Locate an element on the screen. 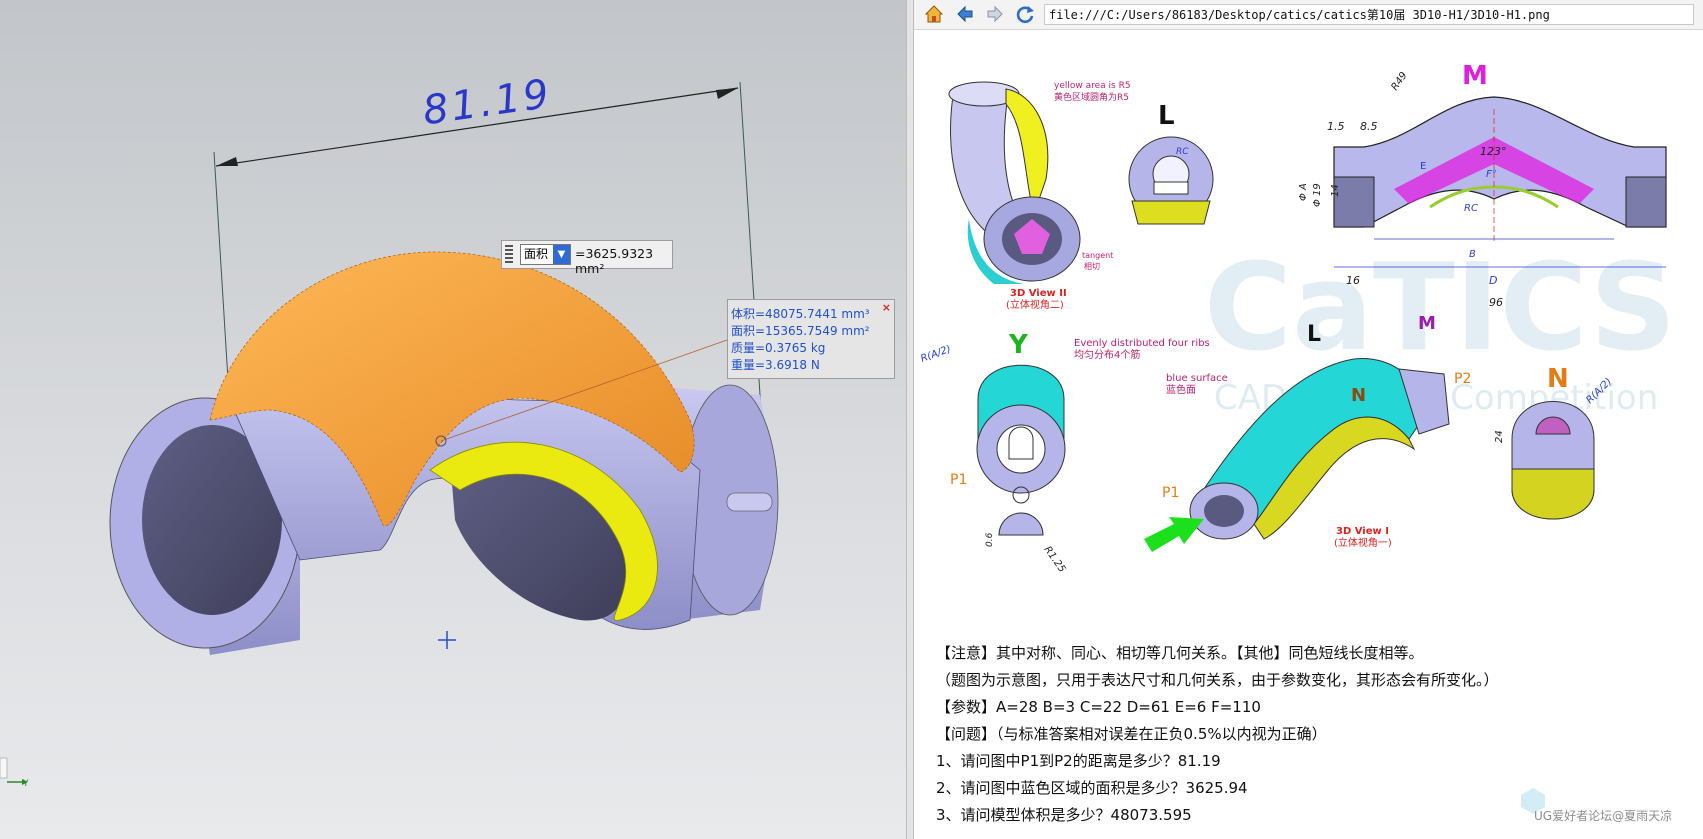 This screenshot has width=1703, height=839. section-view-l: L RC is located at coordinates (1171, 163).